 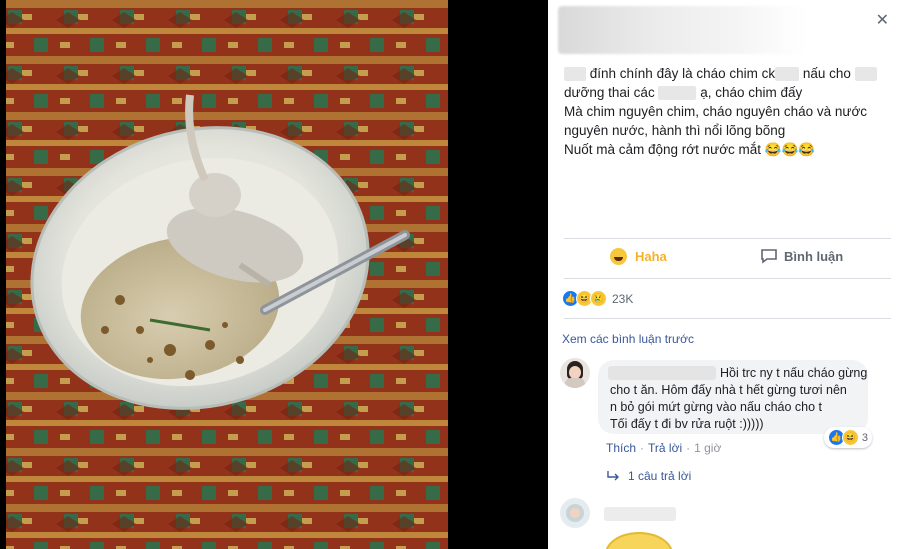 I want to click on replies-count: 1 câu trả lời, so click(x=660, y=476).